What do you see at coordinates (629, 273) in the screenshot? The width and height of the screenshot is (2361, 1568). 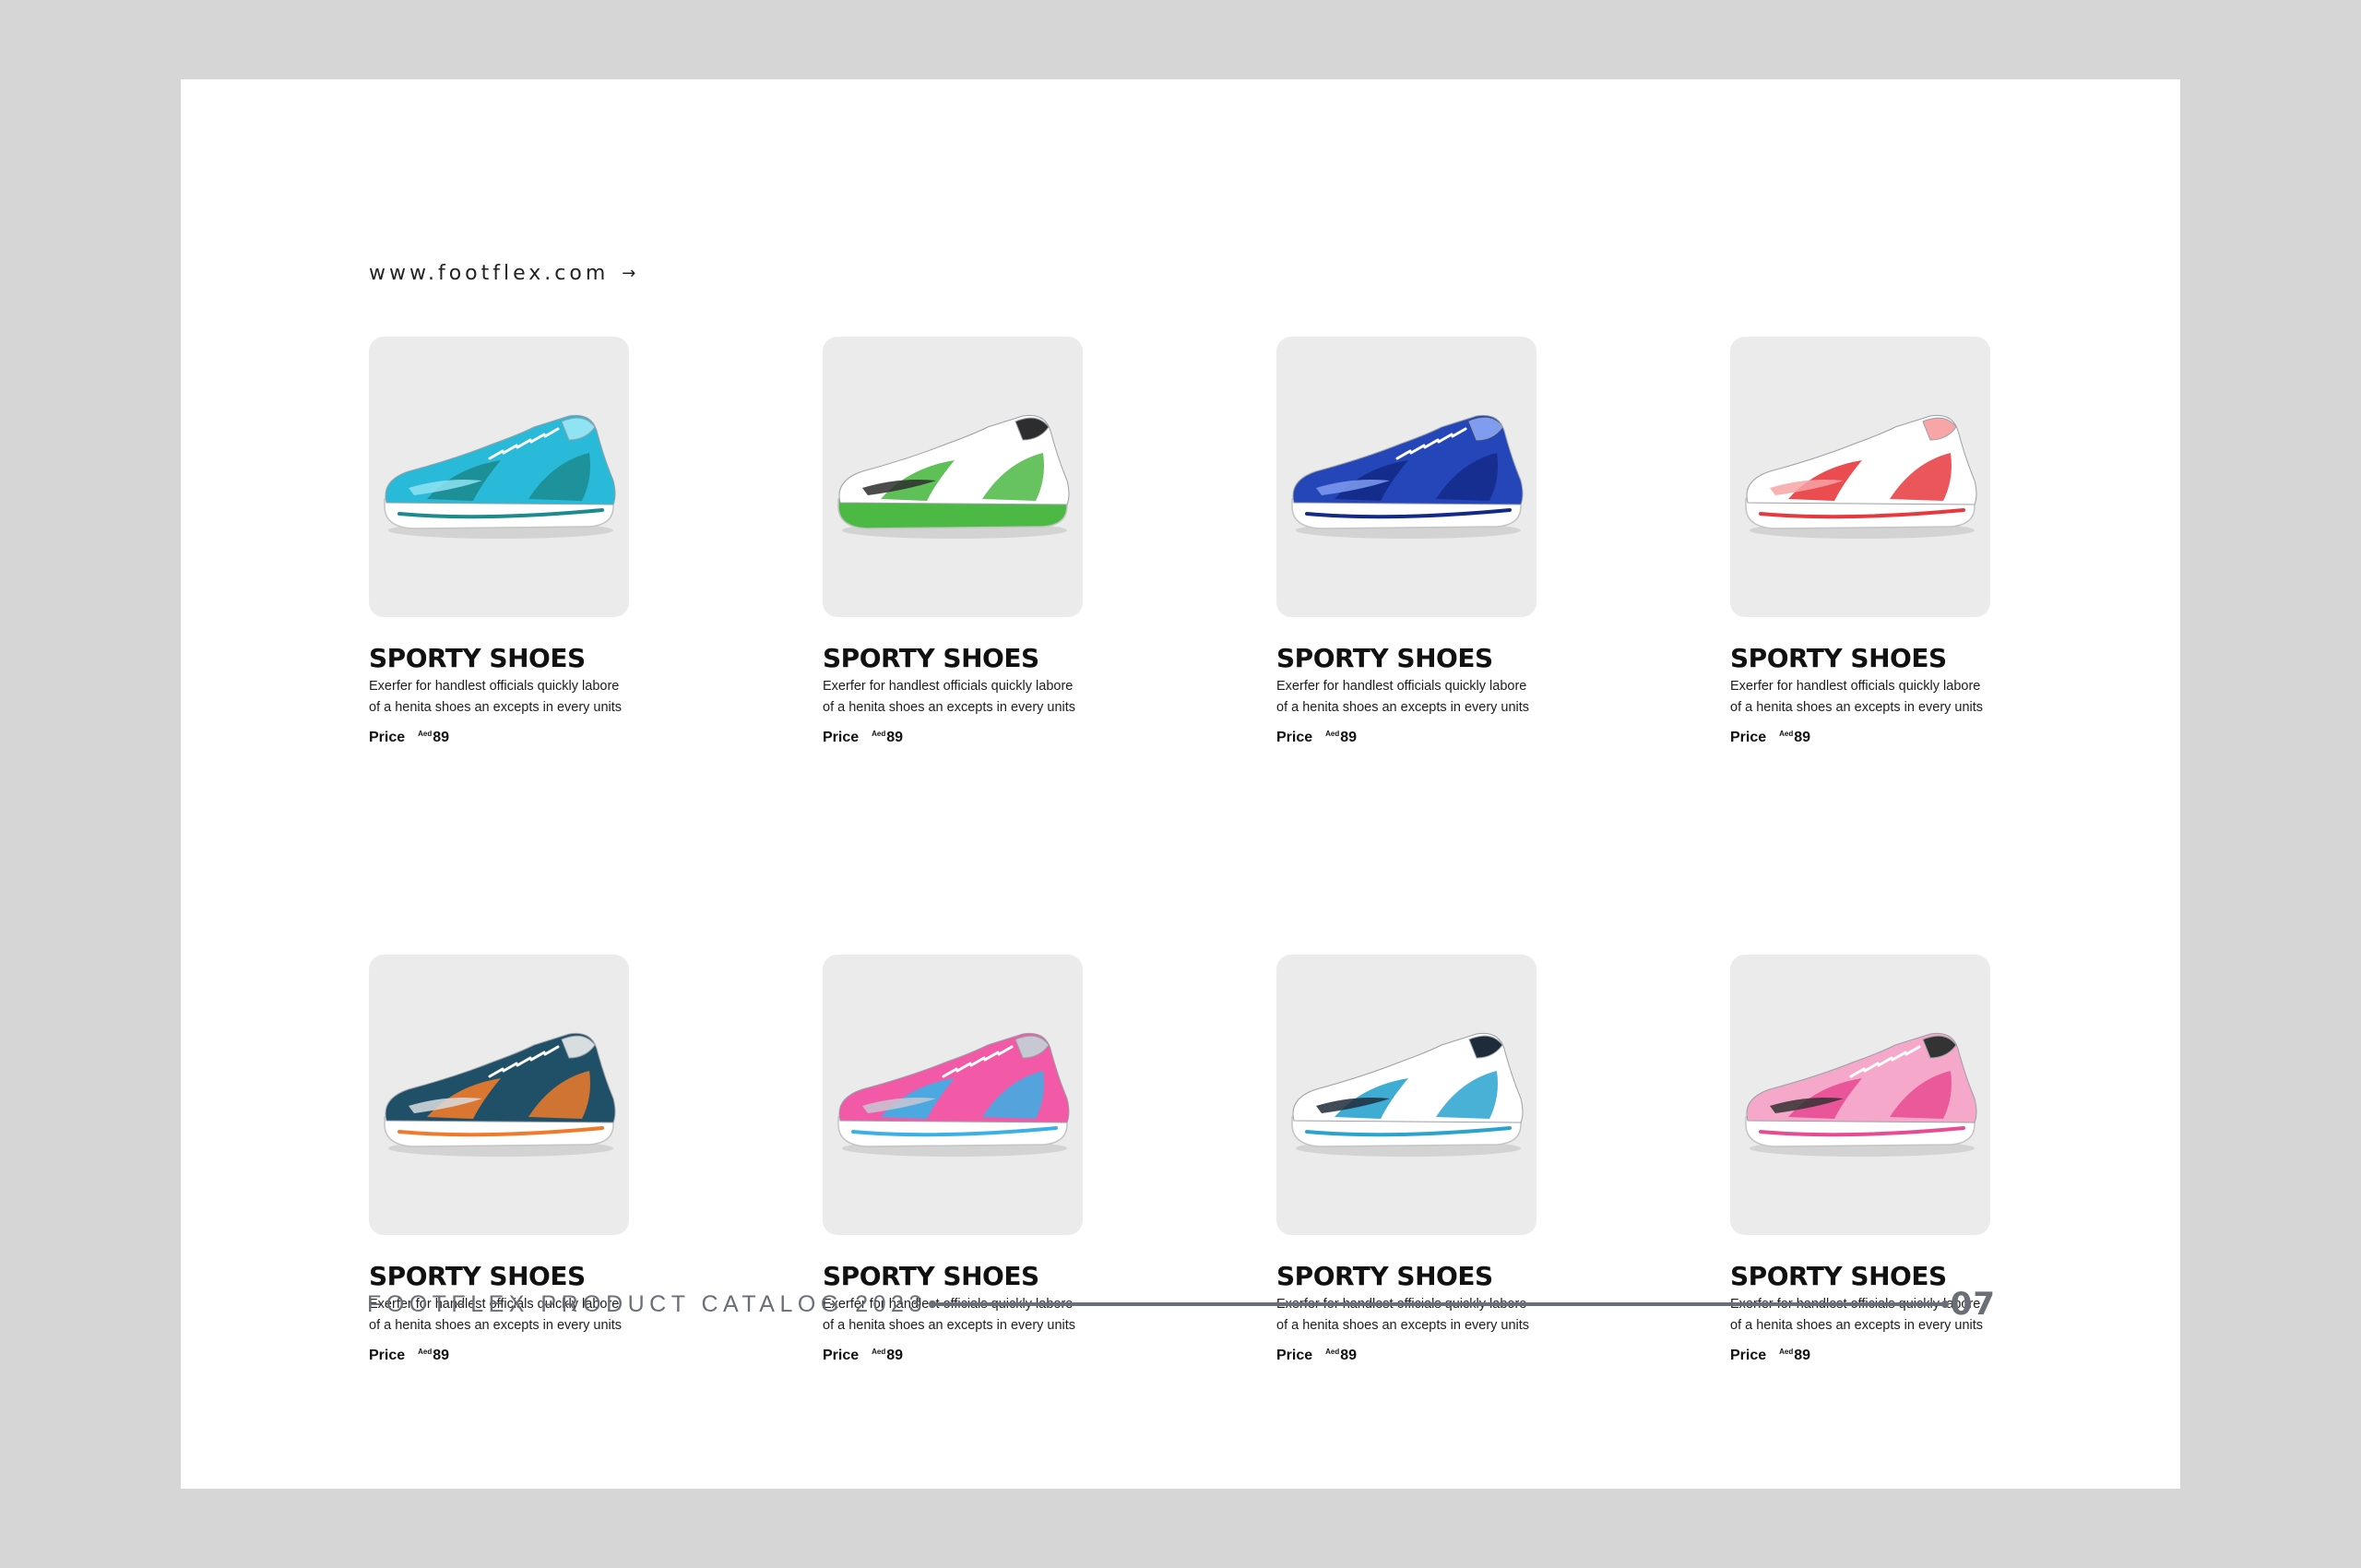 I see `arrow-right-icon: →` at bounding box center [629, 273].